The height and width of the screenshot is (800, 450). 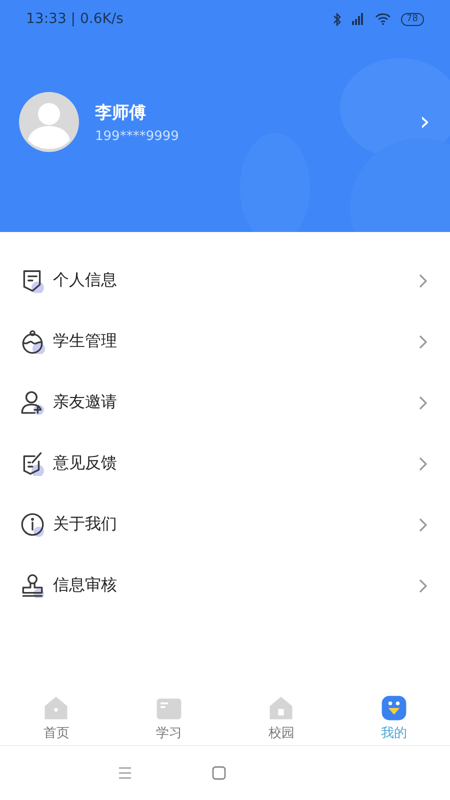 What do you see at coordinates (219, 773) in the screenshot?
I see `home-icon` at bounding box center [219, 773].